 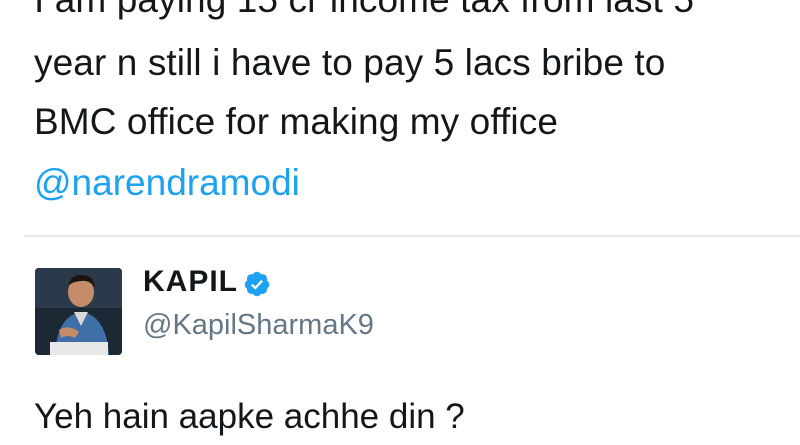 I want to click on divider, so click(x=412, y=236).